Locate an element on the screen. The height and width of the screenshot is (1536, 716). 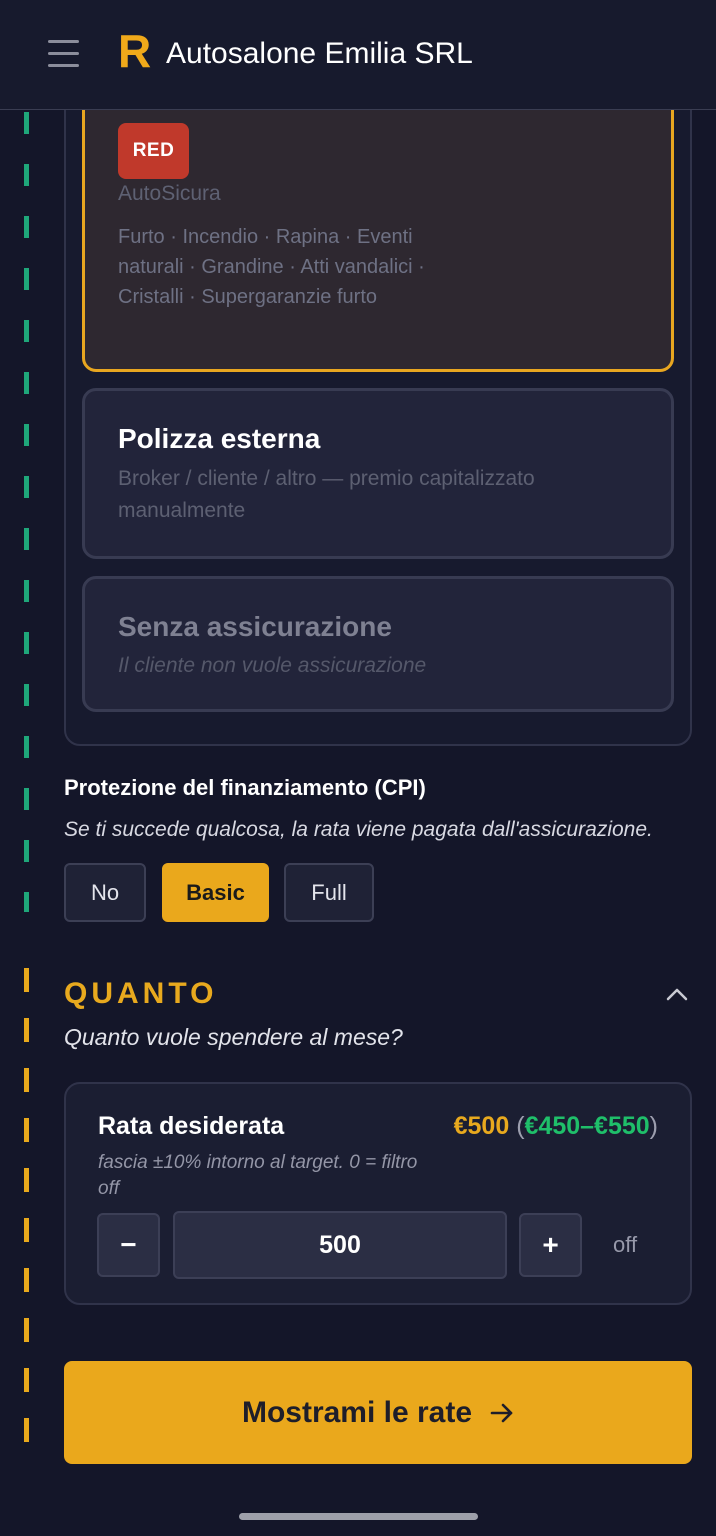
cpi-option-no: No is located at coordinates (105, 892).